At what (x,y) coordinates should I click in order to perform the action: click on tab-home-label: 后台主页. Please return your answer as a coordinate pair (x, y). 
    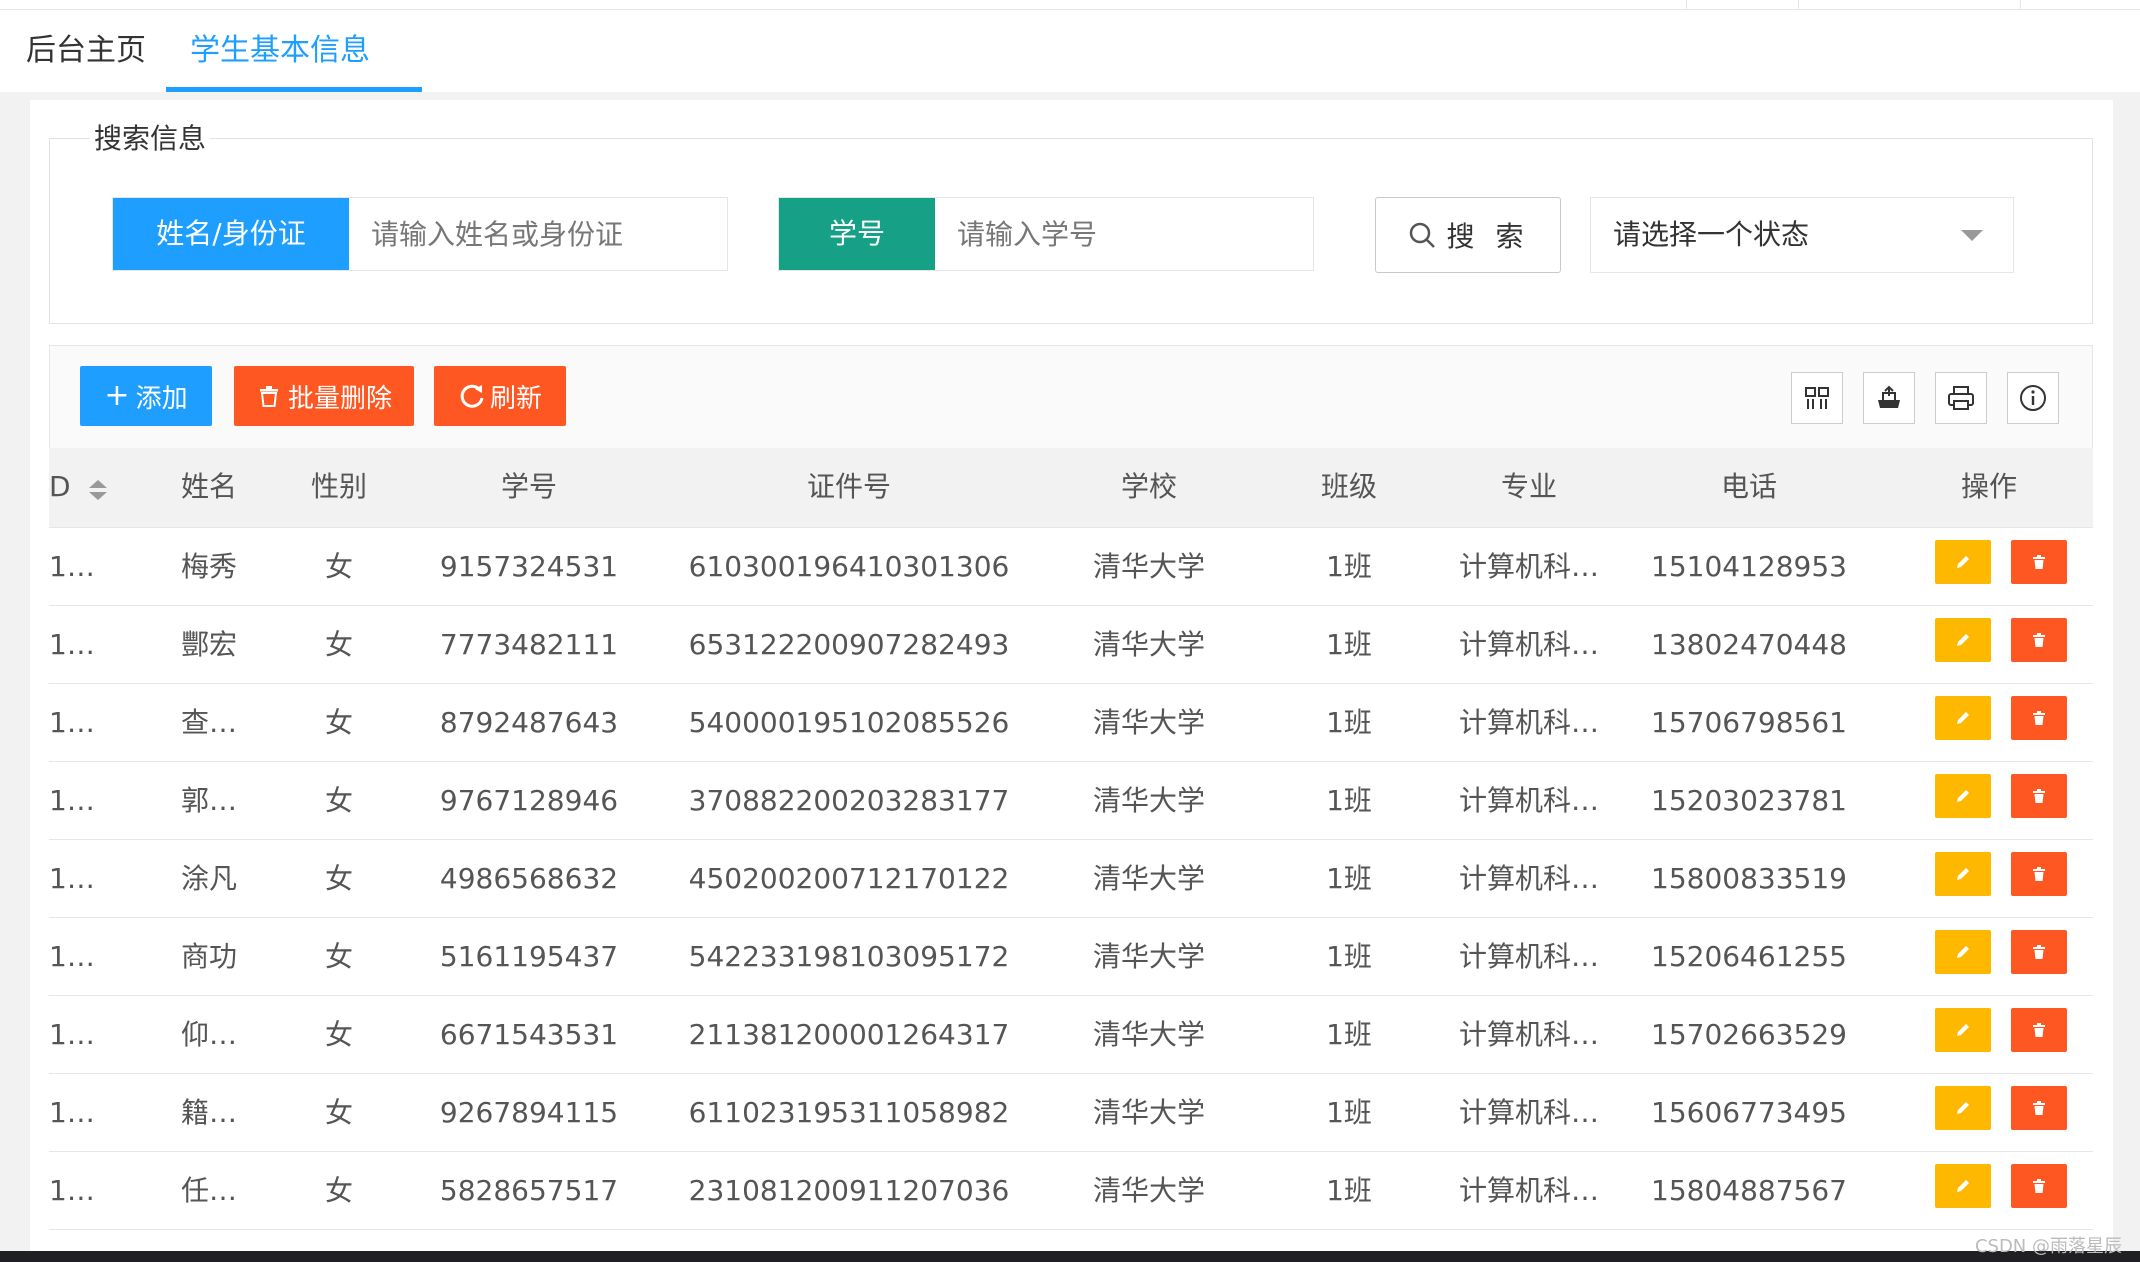
    Looking at the image, I should click on (86, 50).